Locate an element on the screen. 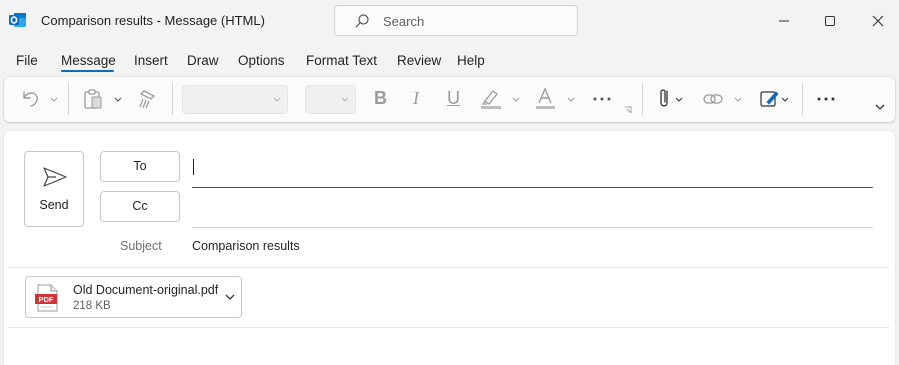 Image resolution: width=899 pixels, height=365 pixels. pdf-badge-text: PDF is located at coordinates (46, 299).